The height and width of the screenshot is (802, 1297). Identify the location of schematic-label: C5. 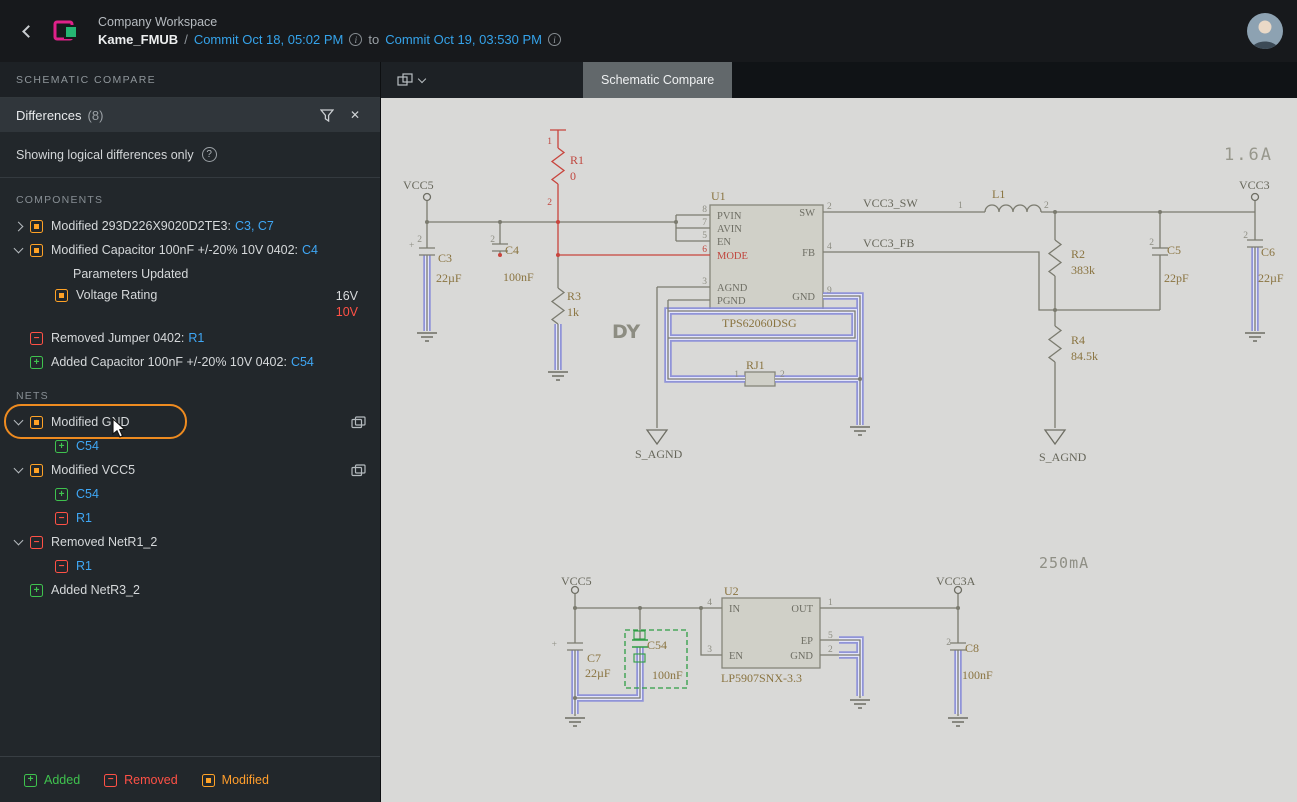
(1174, 250).